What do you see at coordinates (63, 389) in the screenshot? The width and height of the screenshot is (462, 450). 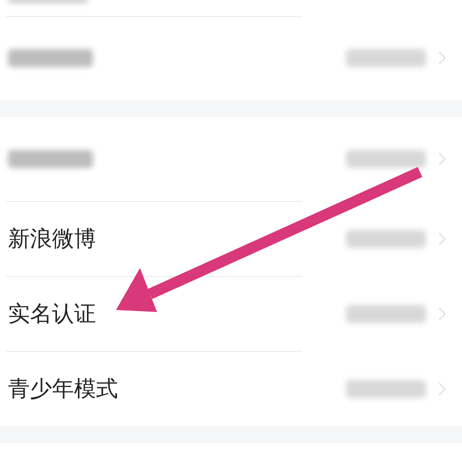 I see `setting-label: 青少年模式` at bounding box center [63, 389].